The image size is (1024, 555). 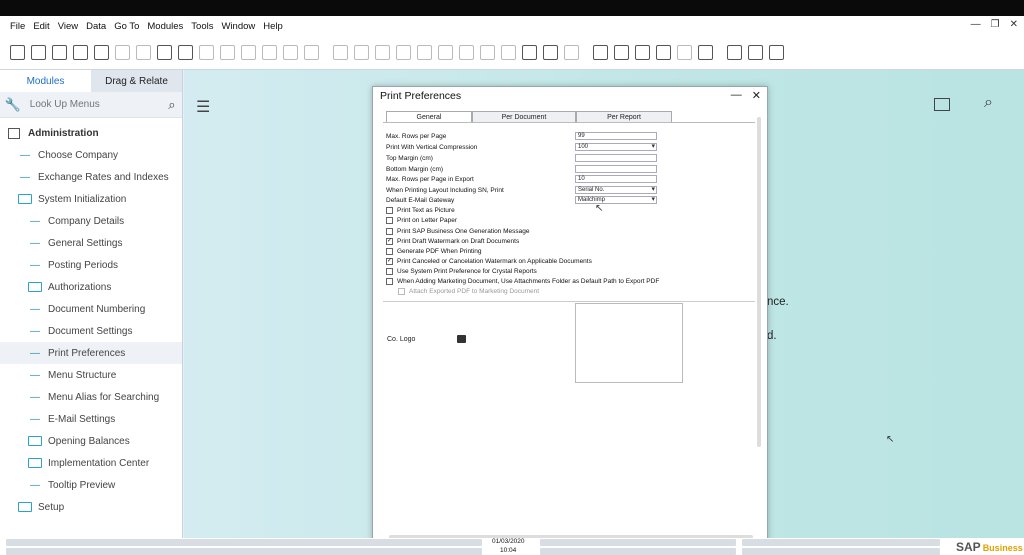 I want to click on menu-tools: Tools, so click(x=202, y=26).